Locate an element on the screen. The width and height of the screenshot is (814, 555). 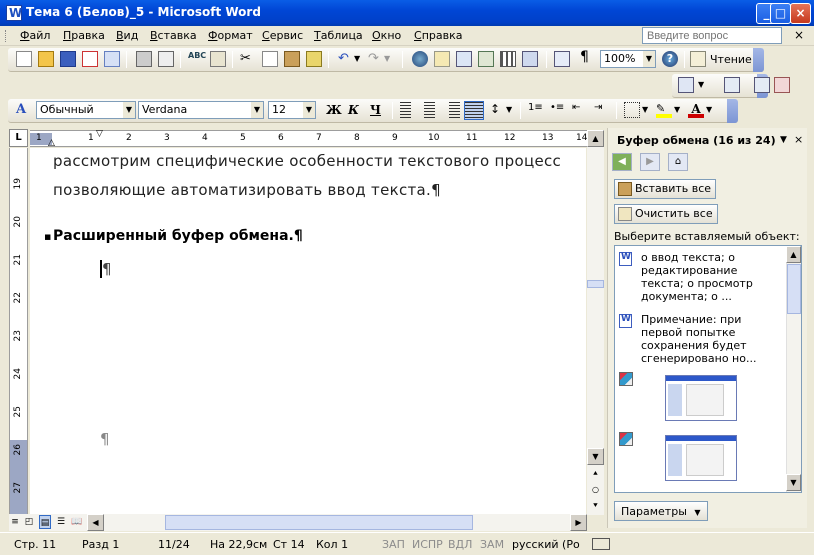
font-select: Verdana ▼ is located at coordinates (201, 110).